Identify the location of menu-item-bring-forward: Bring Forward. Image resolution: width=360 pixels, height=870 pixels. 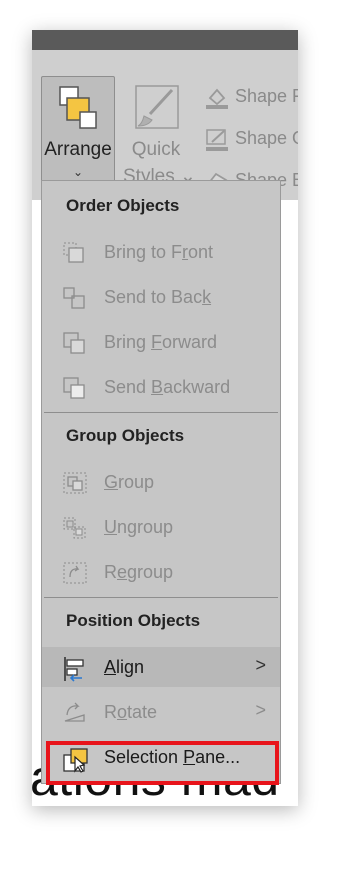
(161, 342).